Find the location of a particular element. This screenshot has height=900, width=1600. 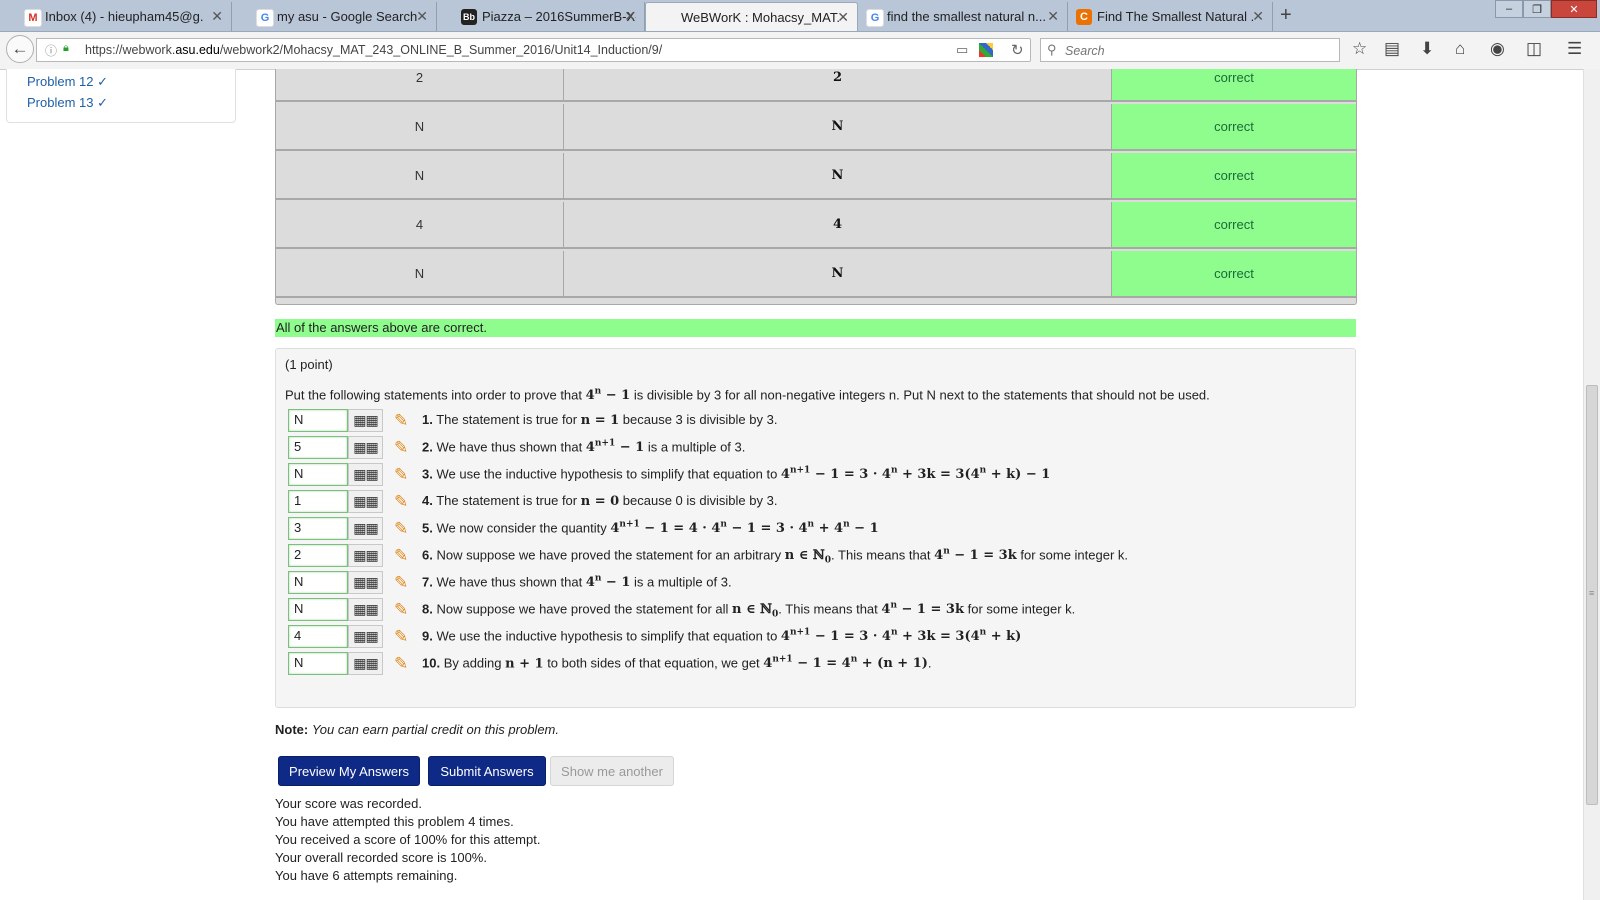

bookmark-star-icon: ☆ is located at coordinates (1359, 49).